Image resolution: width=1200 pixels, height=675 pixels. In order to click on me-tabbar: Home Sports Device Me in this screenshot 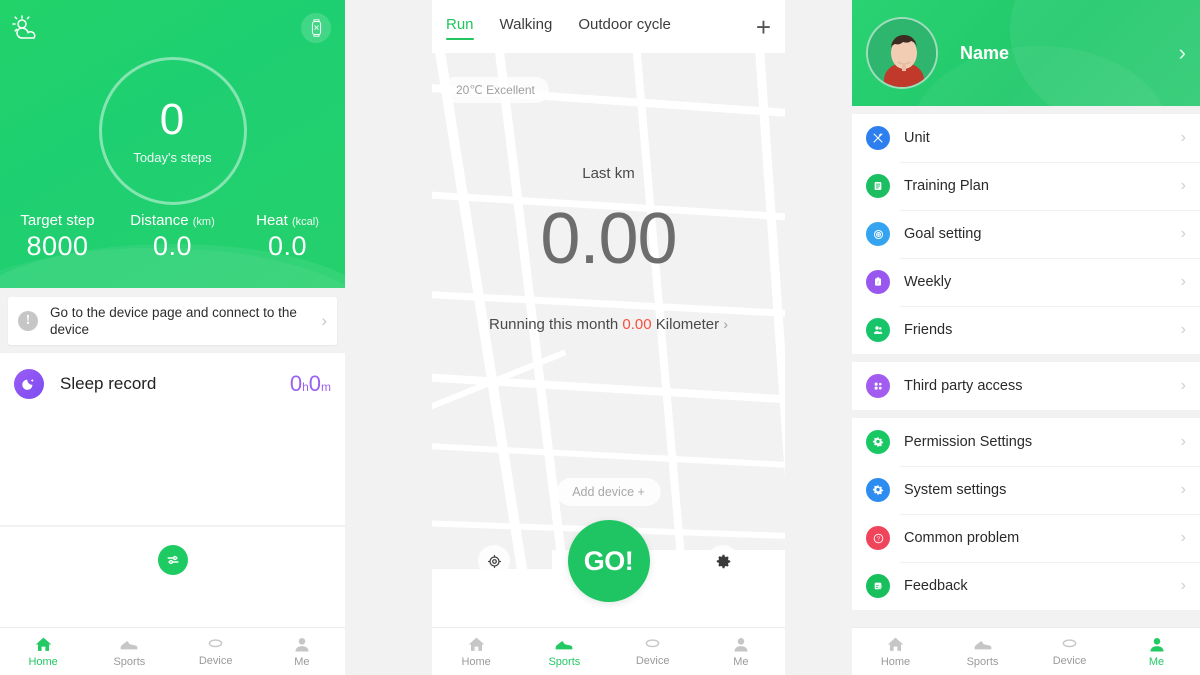, I will do `click(1026, 651)`.